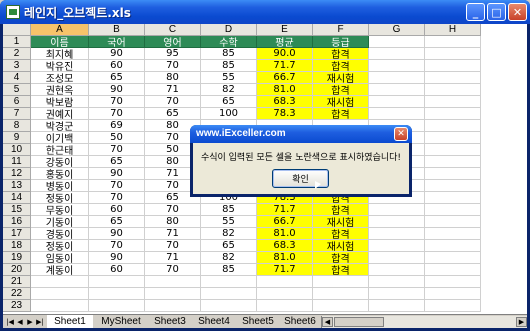 The image size is (530, 331). What do you see at coordinates (341, 30) in the screenshot?
I see `column-header-f: F` at bounding box center [341, 30].